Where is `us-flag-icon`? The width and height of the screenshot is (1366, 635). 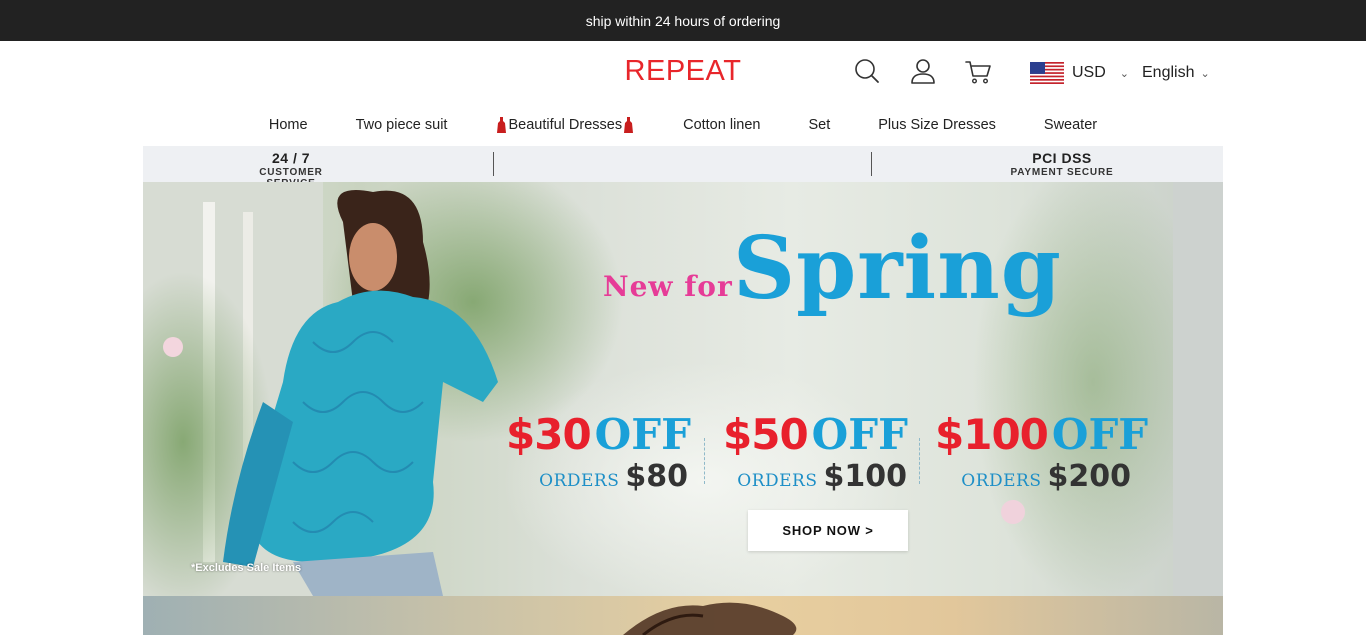 us-flag-icon is located at coordinates (1047, 73).